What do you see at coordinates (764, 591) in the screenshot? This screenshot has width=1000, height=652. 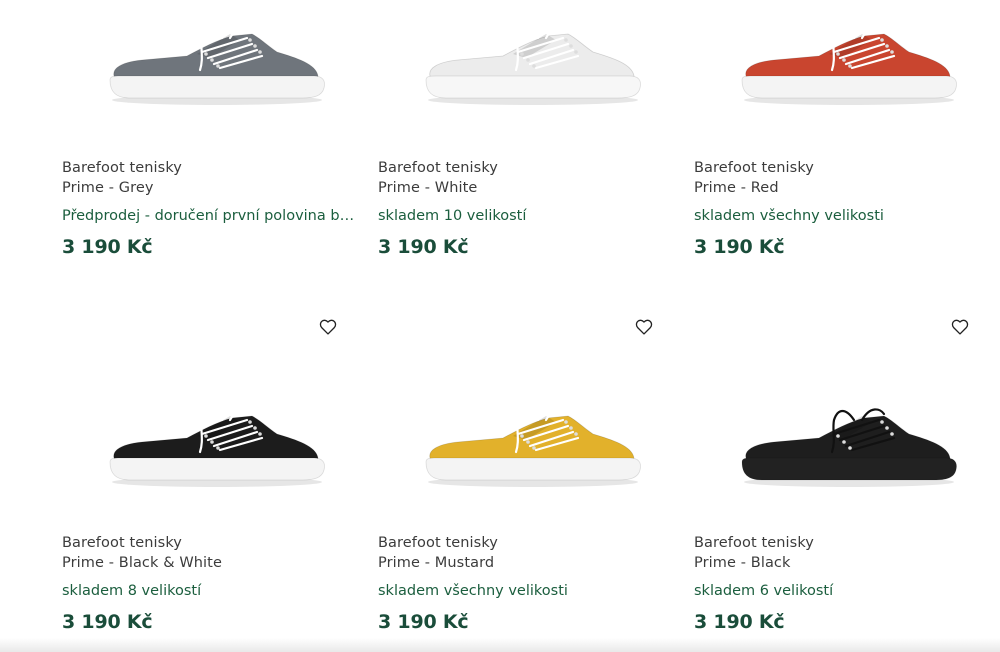 I see `stock-status: skladem 6 velikostí` at bounding box center [764, 591].